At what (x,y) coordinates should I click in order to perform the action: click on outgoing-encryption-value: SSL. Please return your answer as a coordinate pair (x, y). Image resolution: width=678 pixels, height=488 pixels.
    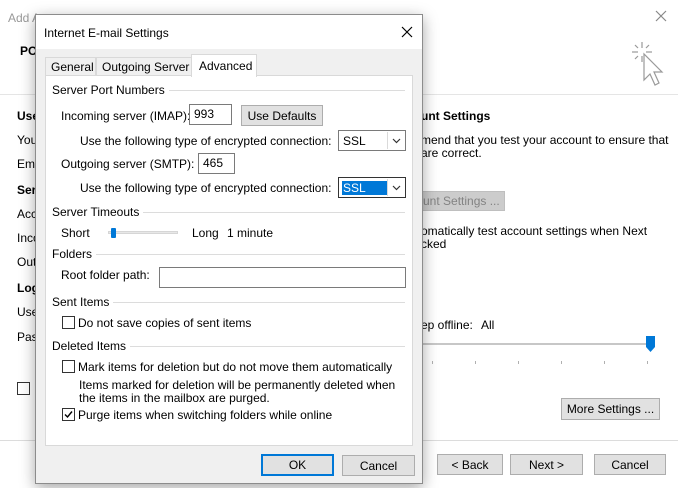
    Looking at the image, I should click on (364, 188).